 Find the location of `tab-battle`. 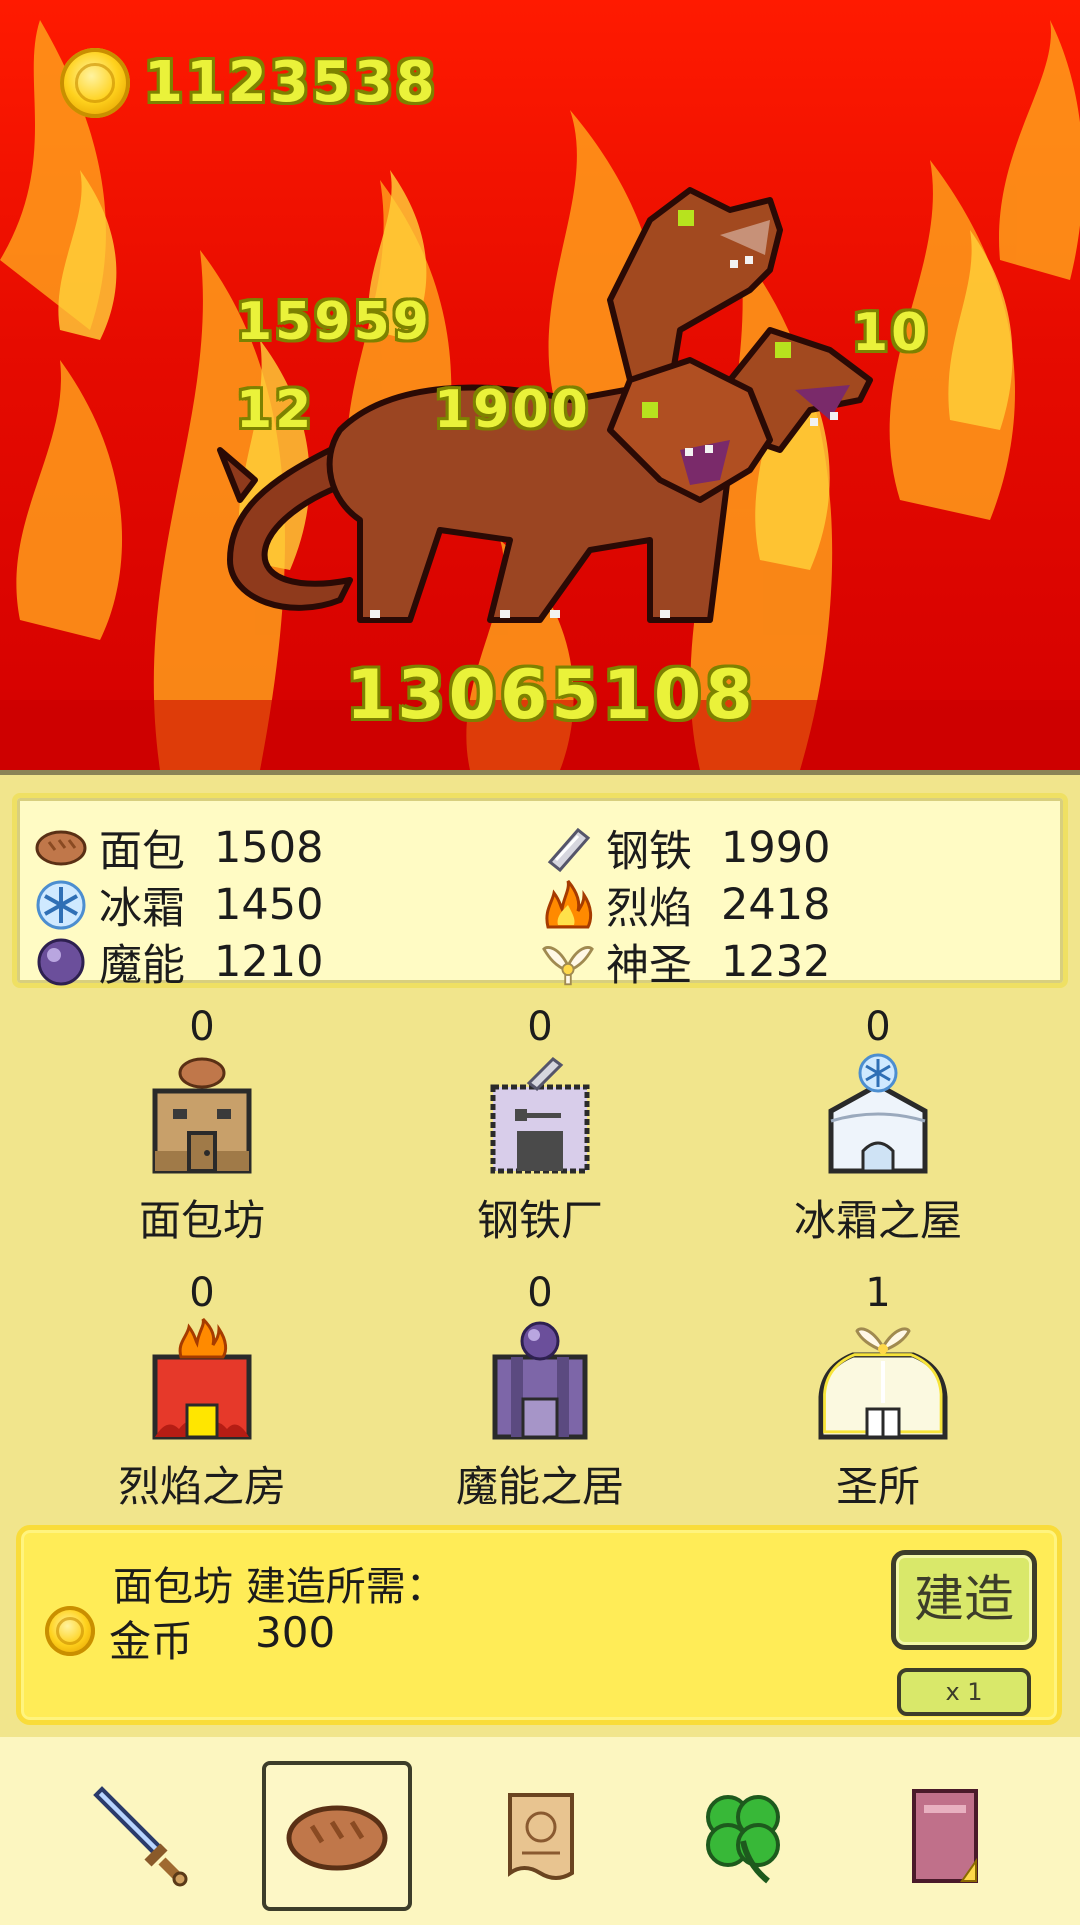

tab-battle is located at coordinates (137, 1836).